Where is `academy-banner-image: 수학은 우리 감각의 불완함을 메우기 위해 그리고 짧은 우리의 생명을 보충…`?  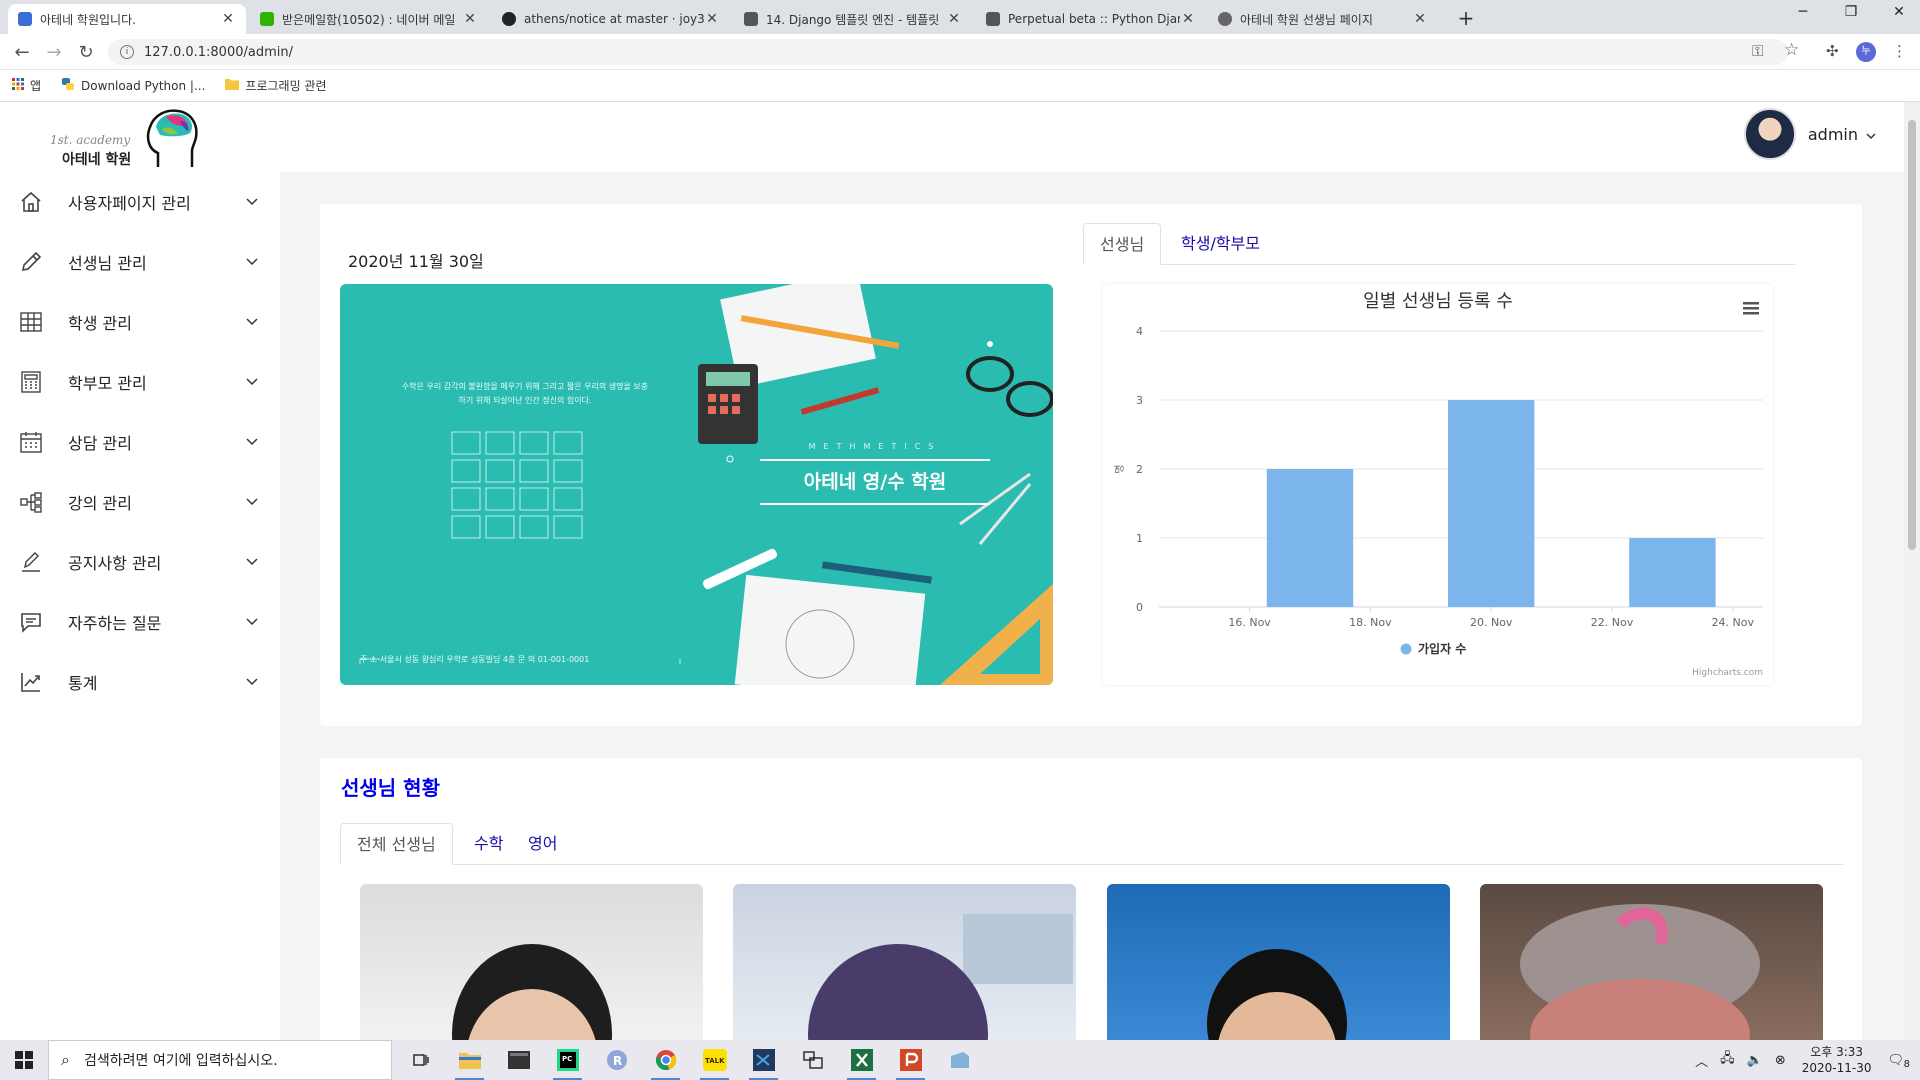
academy-banner-image: 수학은 우리 감각의 불완함을 메우기 위해 그리고 짧은 우리의 생명을 보충… is located at coordinates (696, 484).